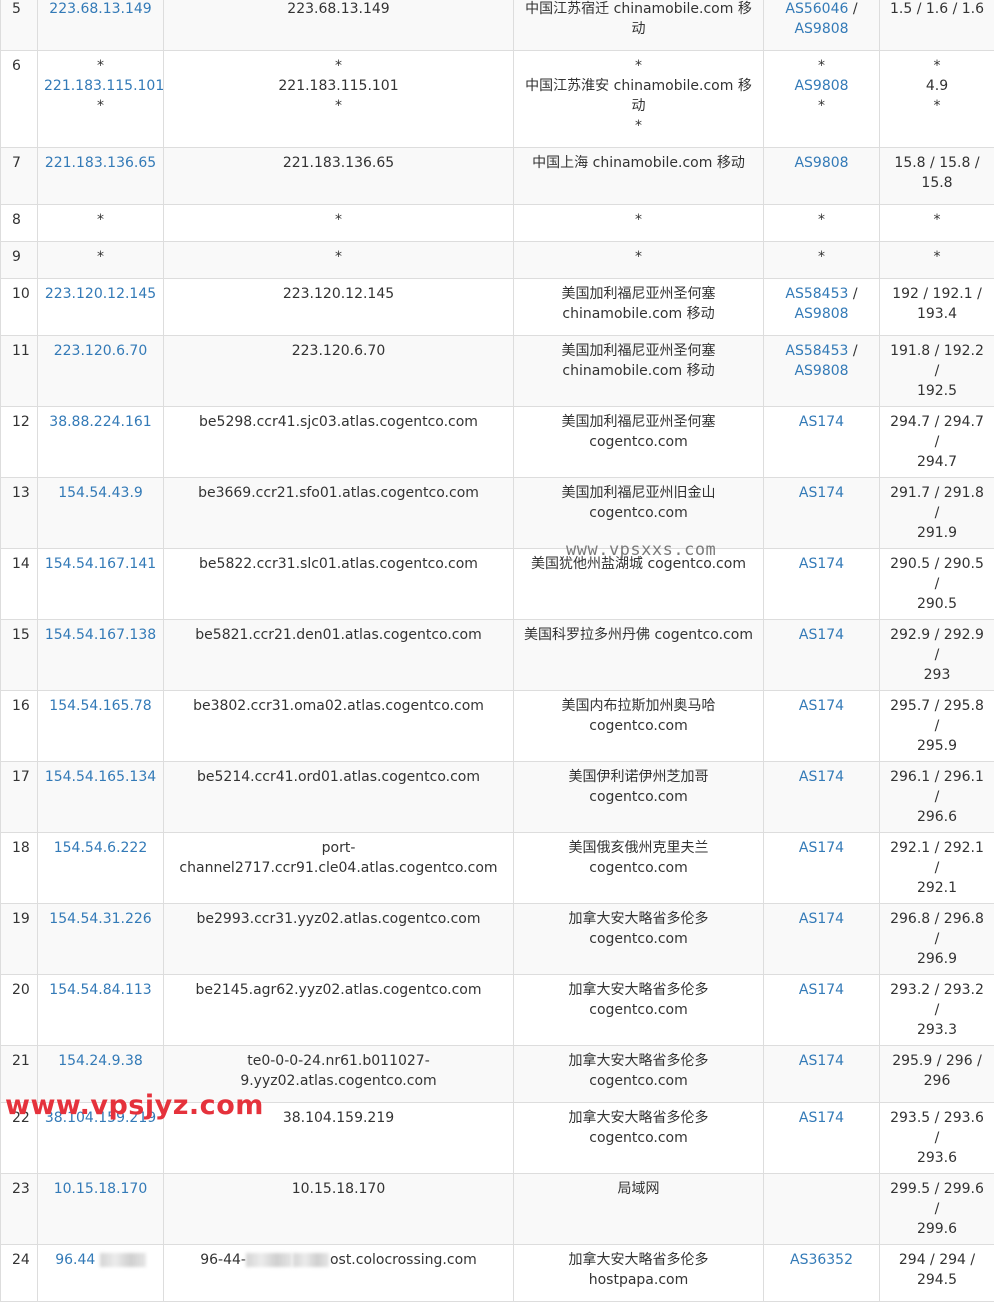  I want to click on hostname-text: 96-44-, so click(223, 1260).